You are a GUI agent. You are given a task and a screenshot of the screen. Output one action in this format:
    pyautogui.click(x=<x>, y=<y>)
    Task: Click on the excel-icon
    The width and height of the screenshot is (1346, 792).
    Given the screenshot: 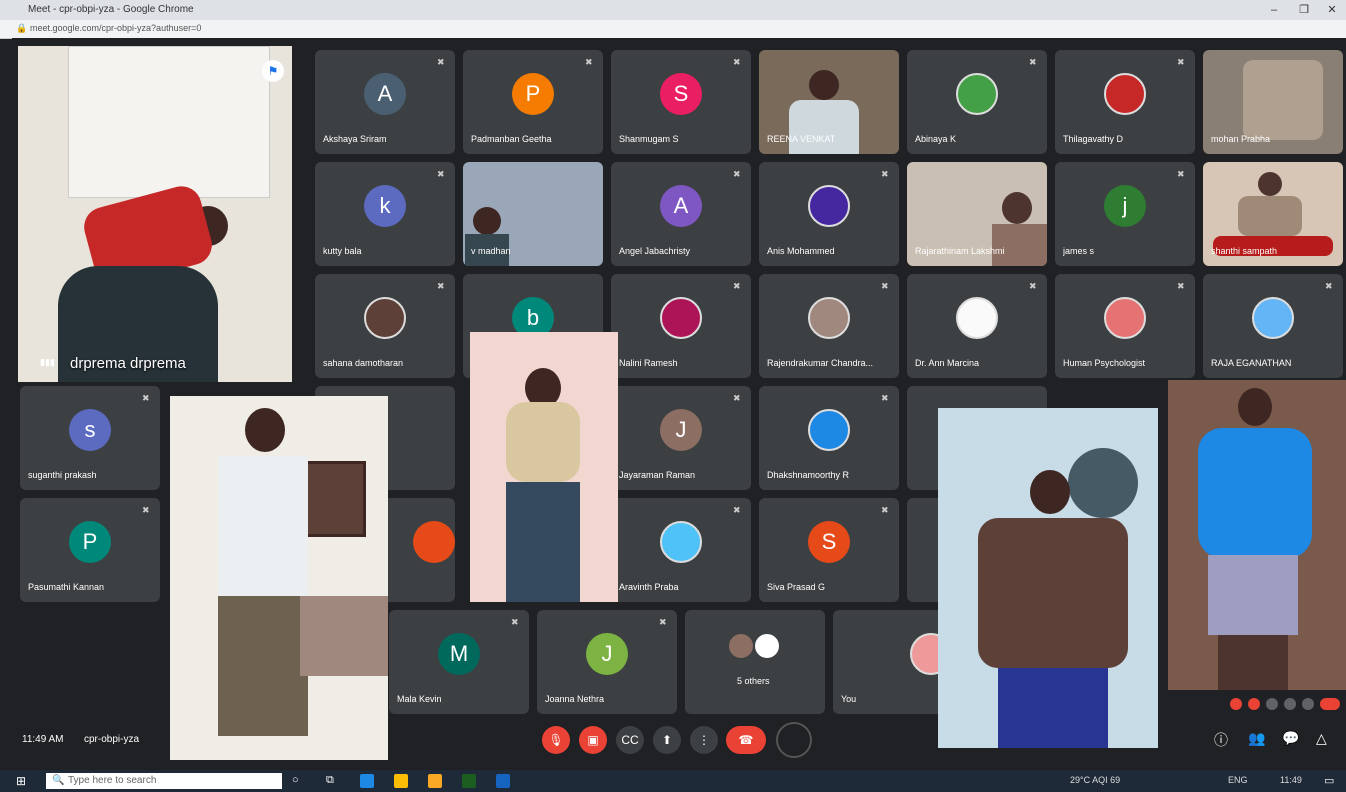 What is the action you would take?
    pyautogui.click(x=469, y=781)
    